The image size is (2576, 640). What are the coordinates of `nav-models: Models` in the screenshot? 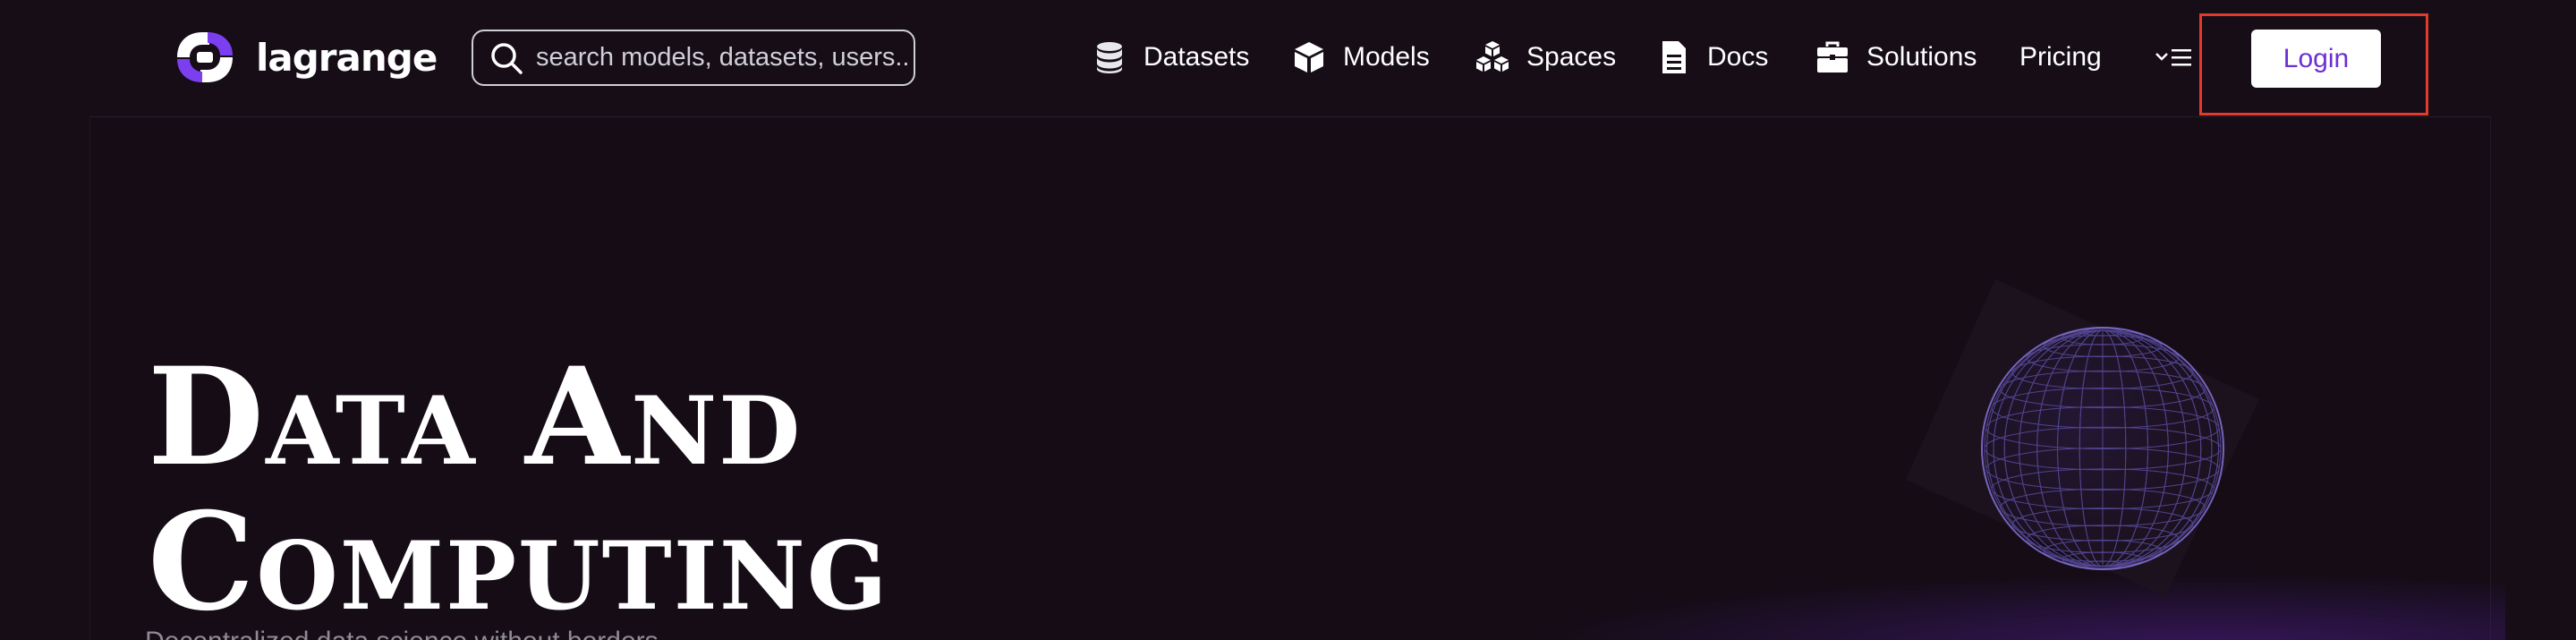 It's located at (1360, 57).